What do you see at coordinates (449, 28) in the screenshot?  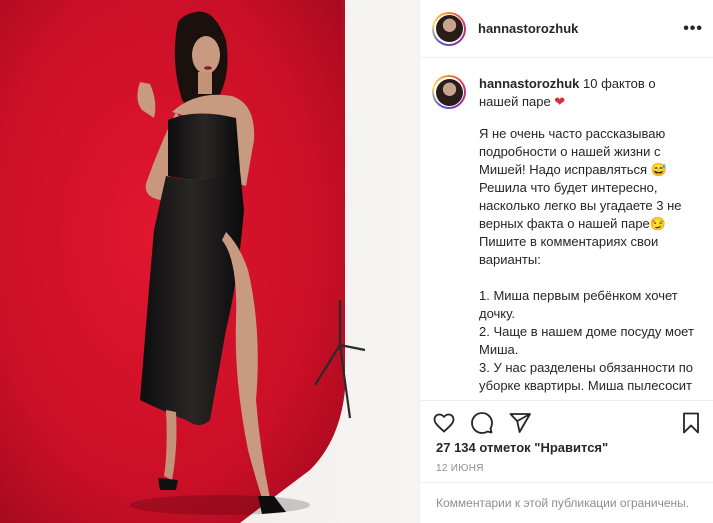 I see `avatar` at bounding box center [449, 28].